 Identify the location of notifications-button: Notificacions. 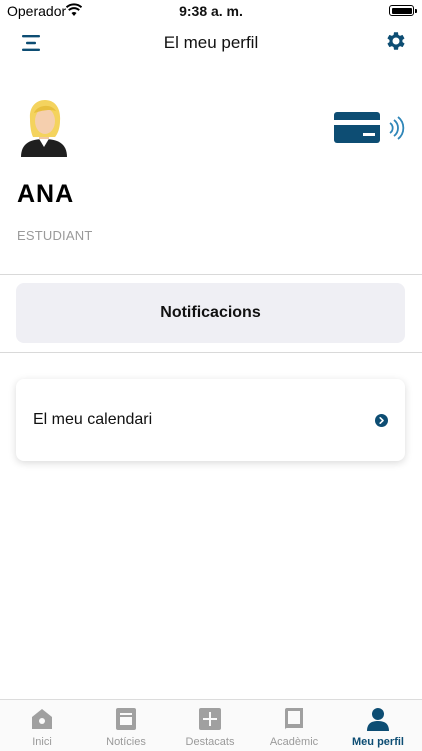
(210, 313).